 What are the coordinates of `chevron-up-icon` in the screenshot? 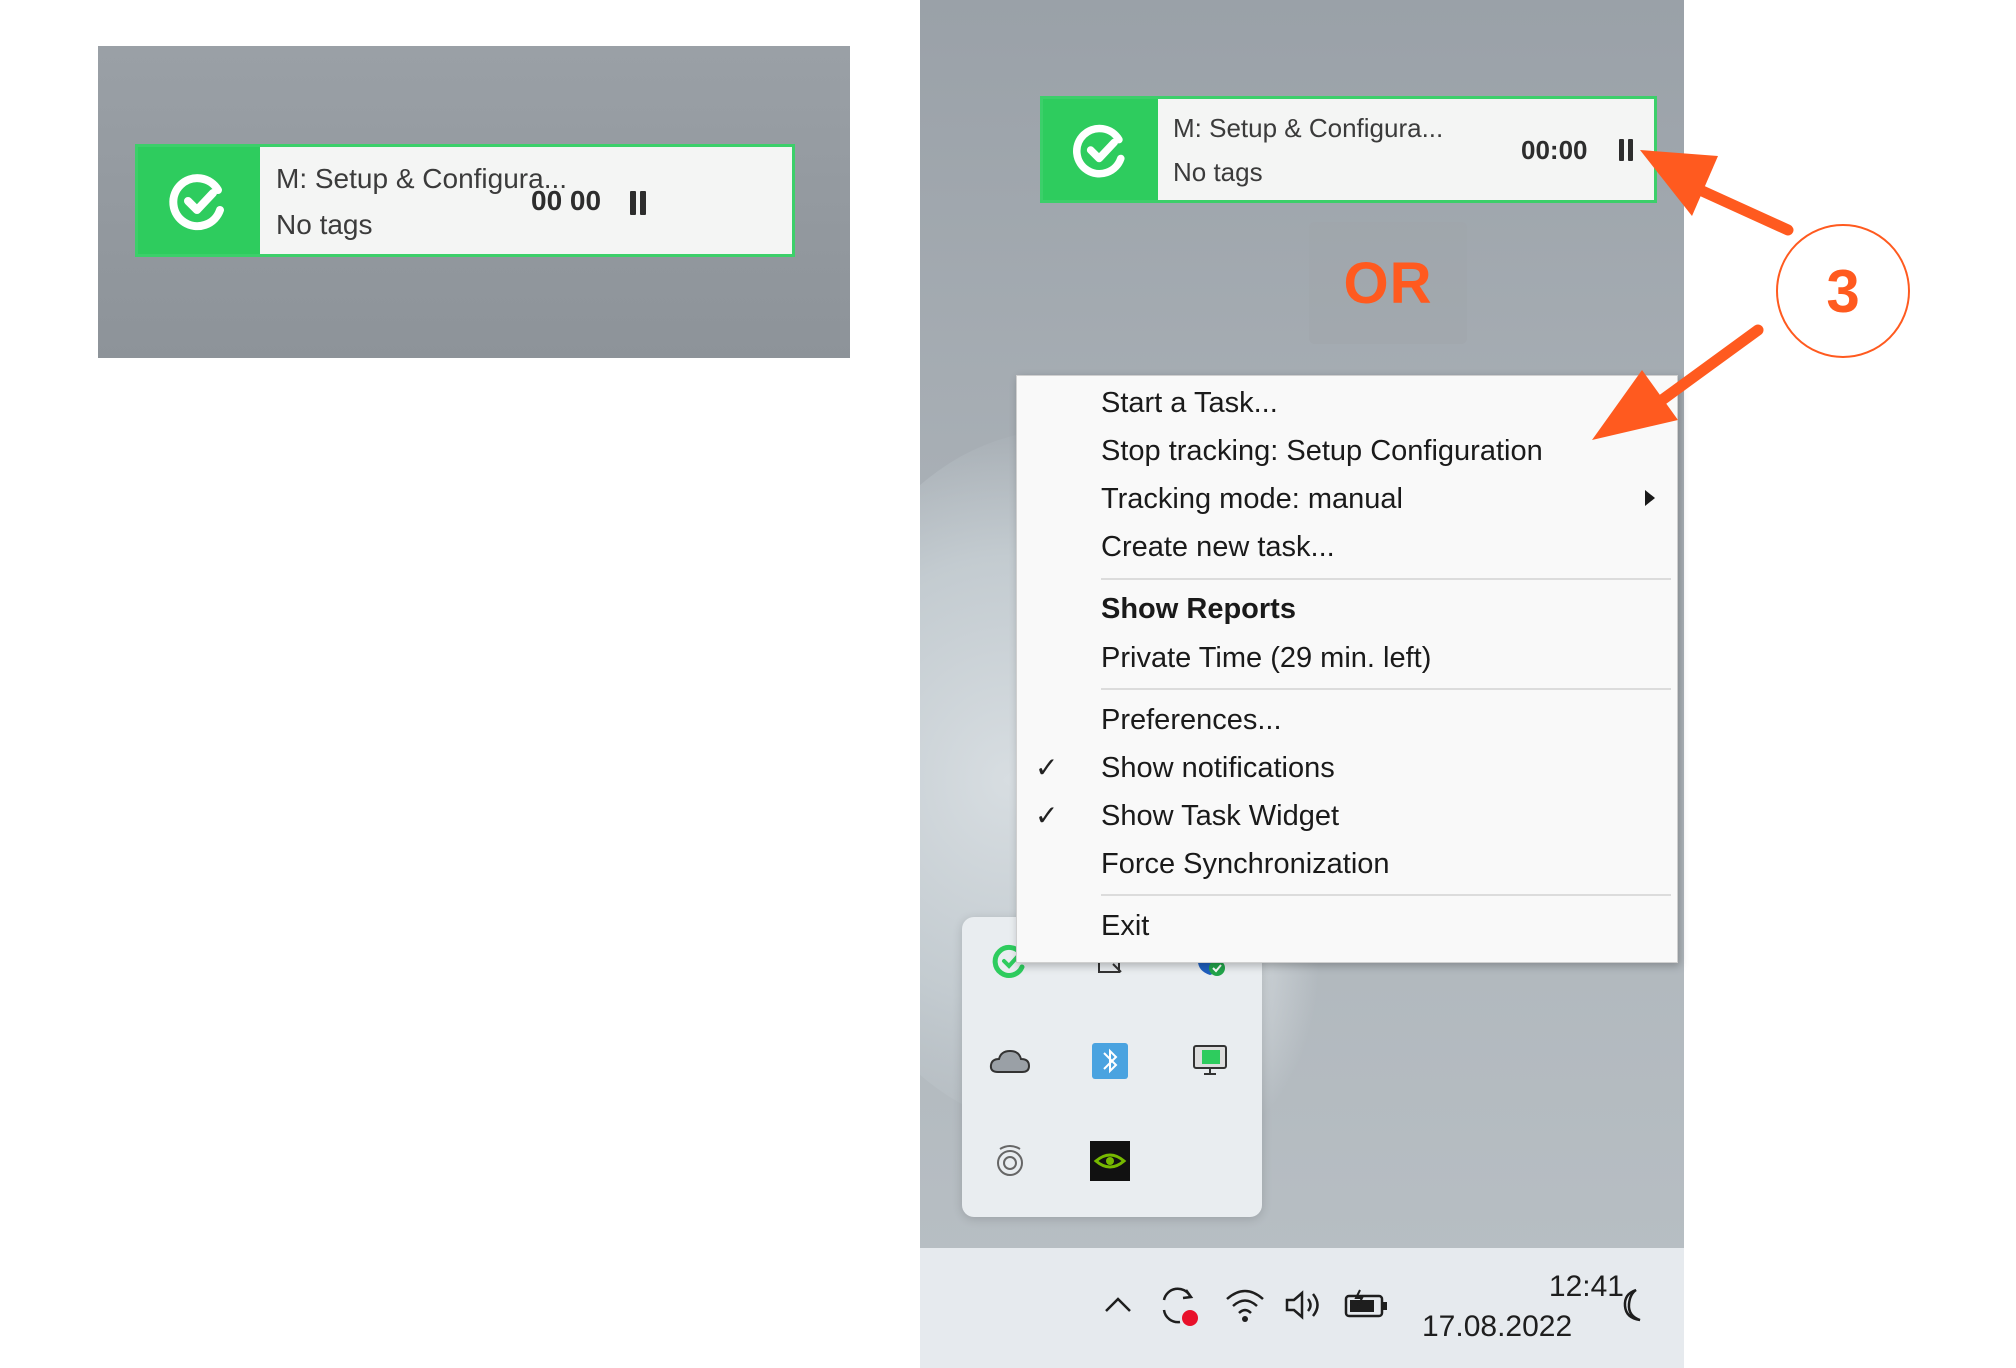 It's located at (1118, 1305).